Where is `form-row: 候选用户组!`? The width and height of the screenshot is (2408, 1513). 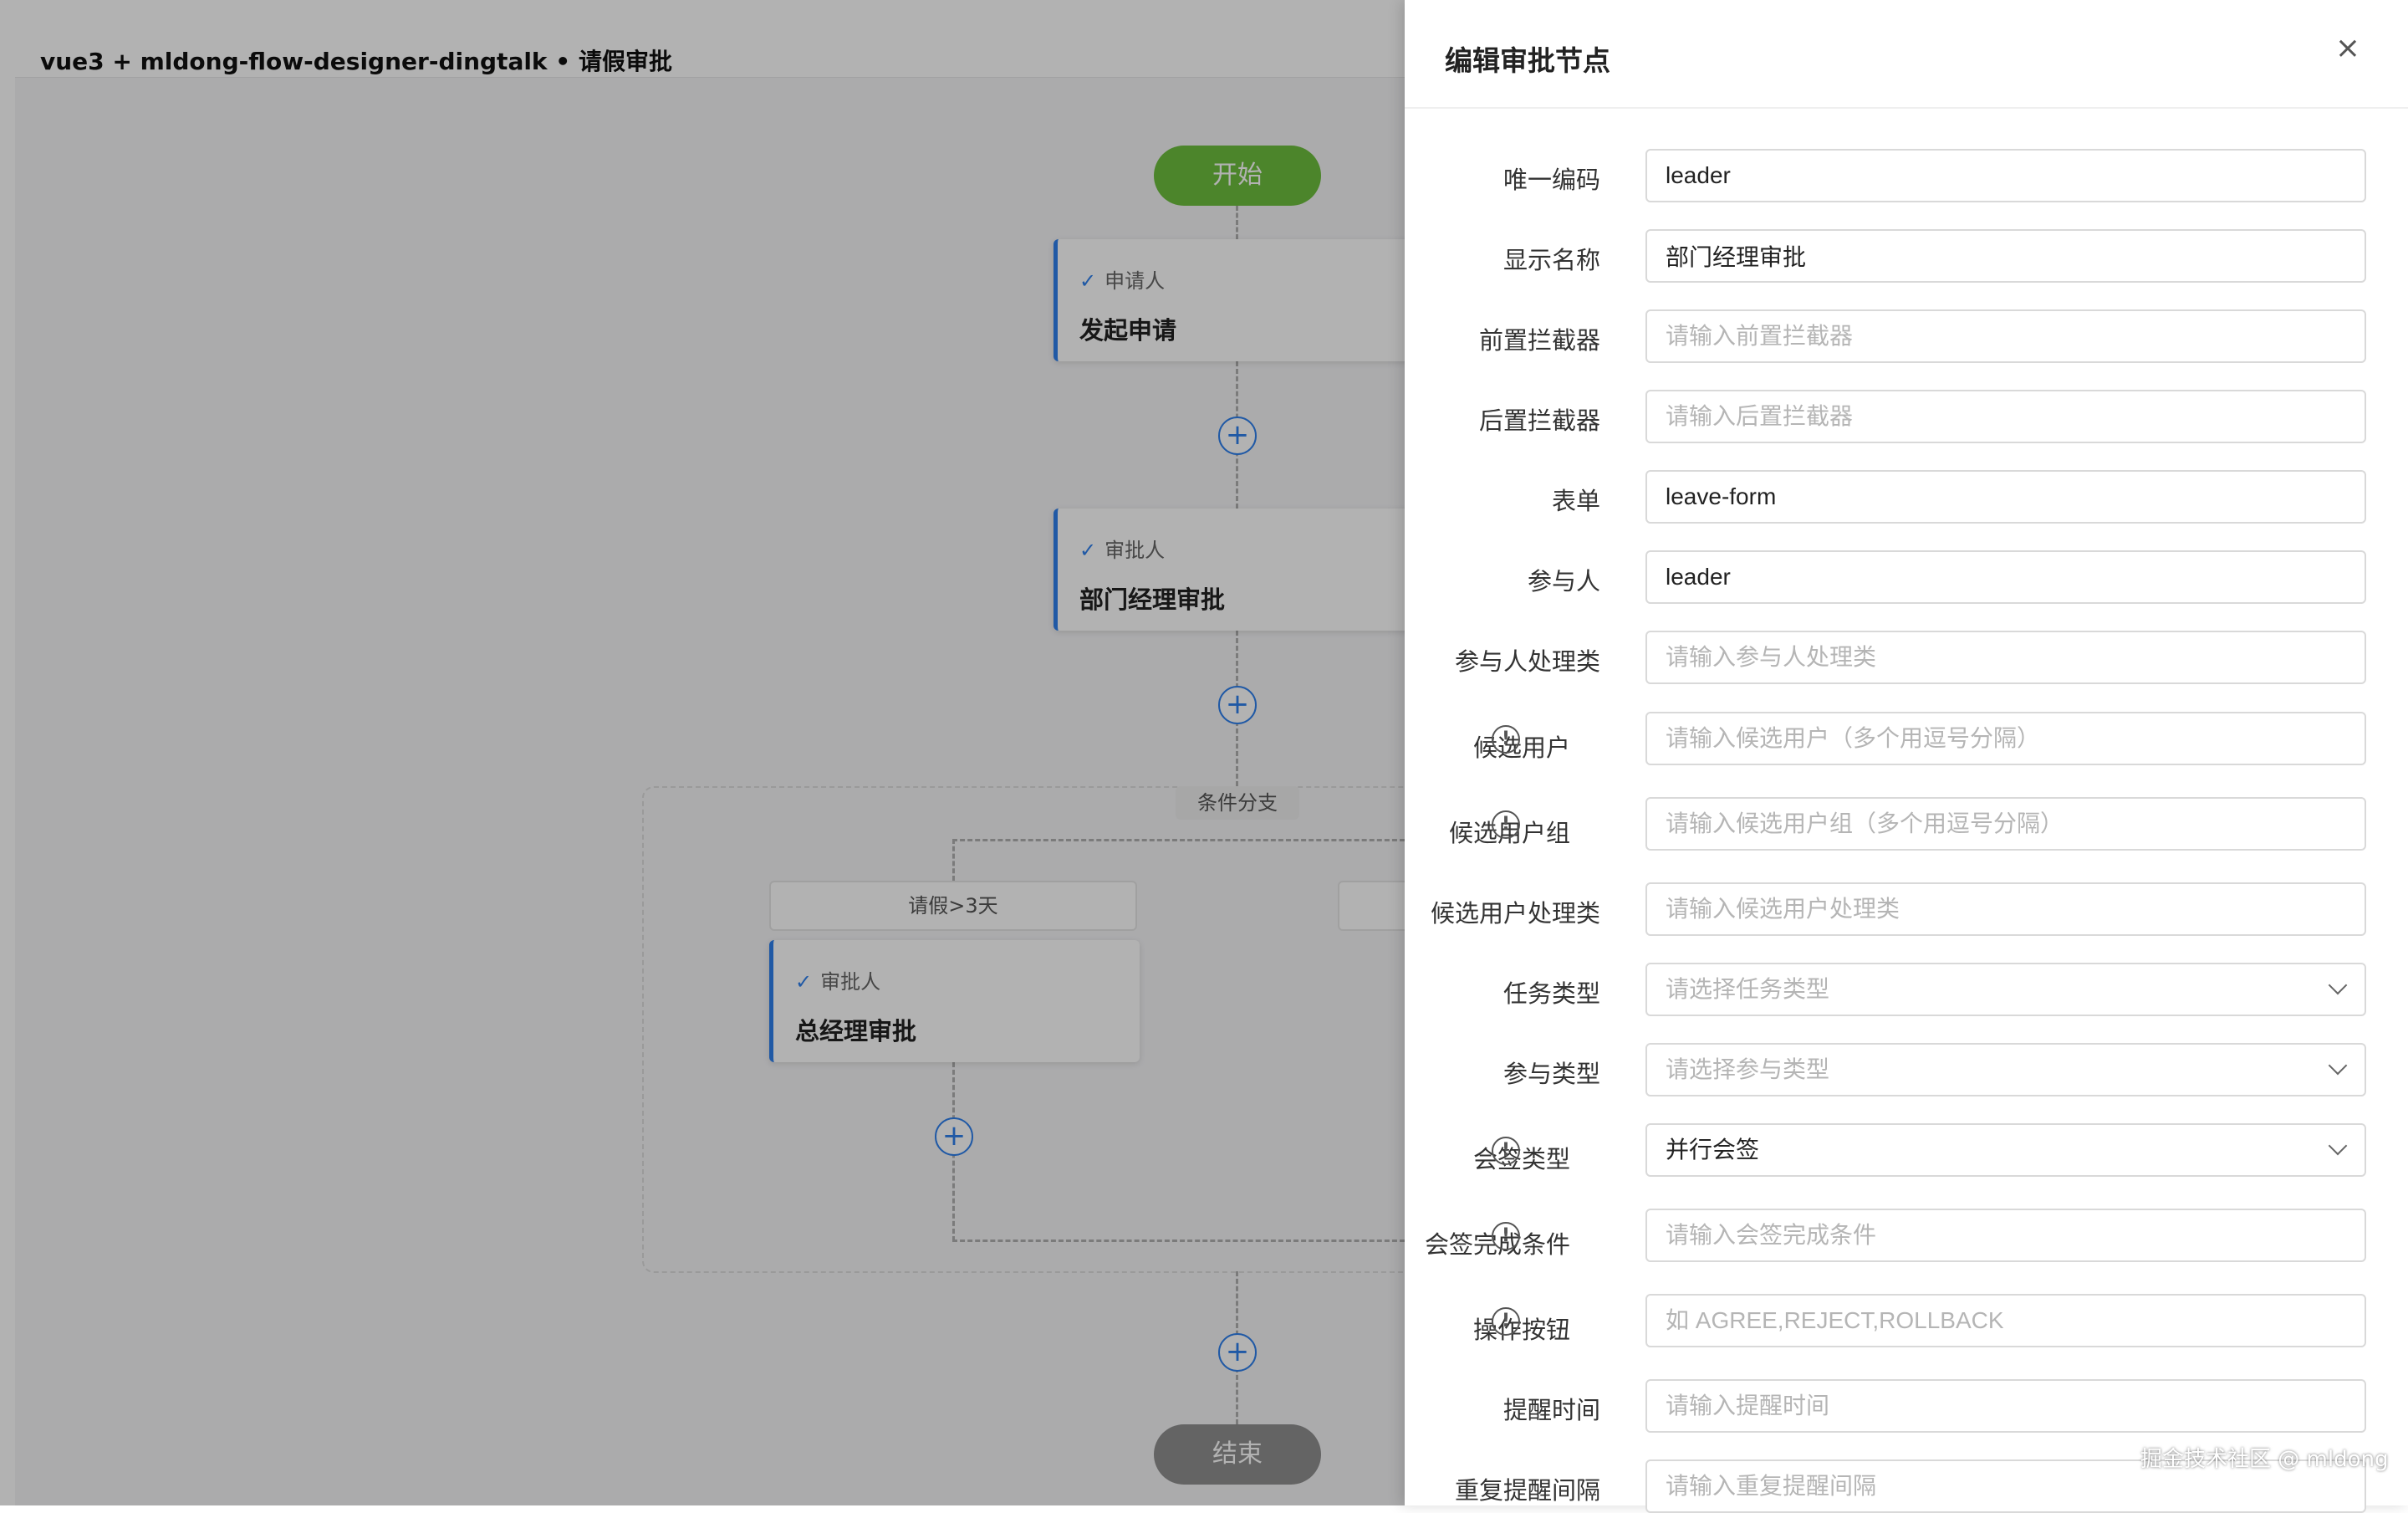
form-row: 候选用户组! is located at coordinates (1906, 824).